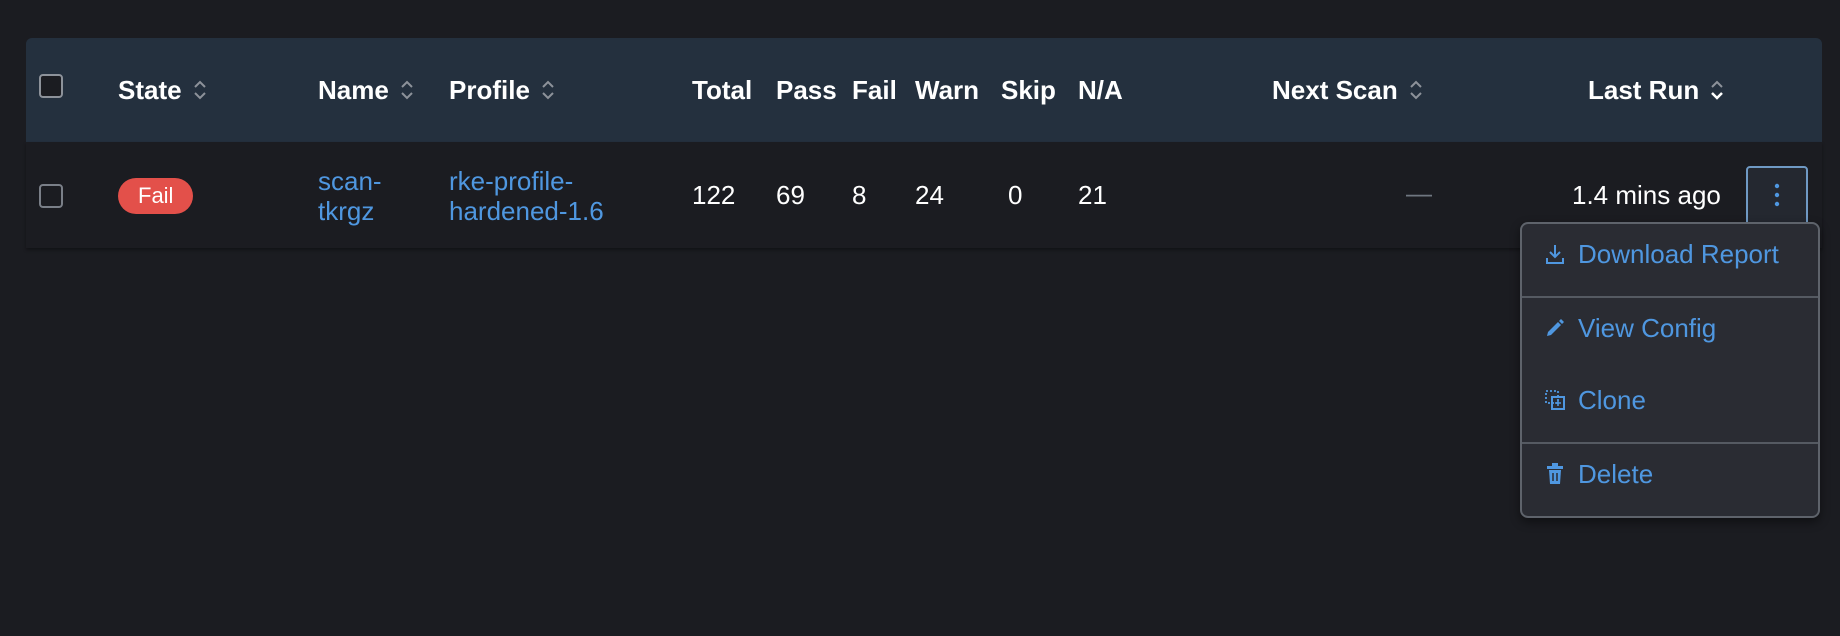  Describe the element at coordinates (51, 86) in the screenshot. I see `select-all-checkbox` at that location.